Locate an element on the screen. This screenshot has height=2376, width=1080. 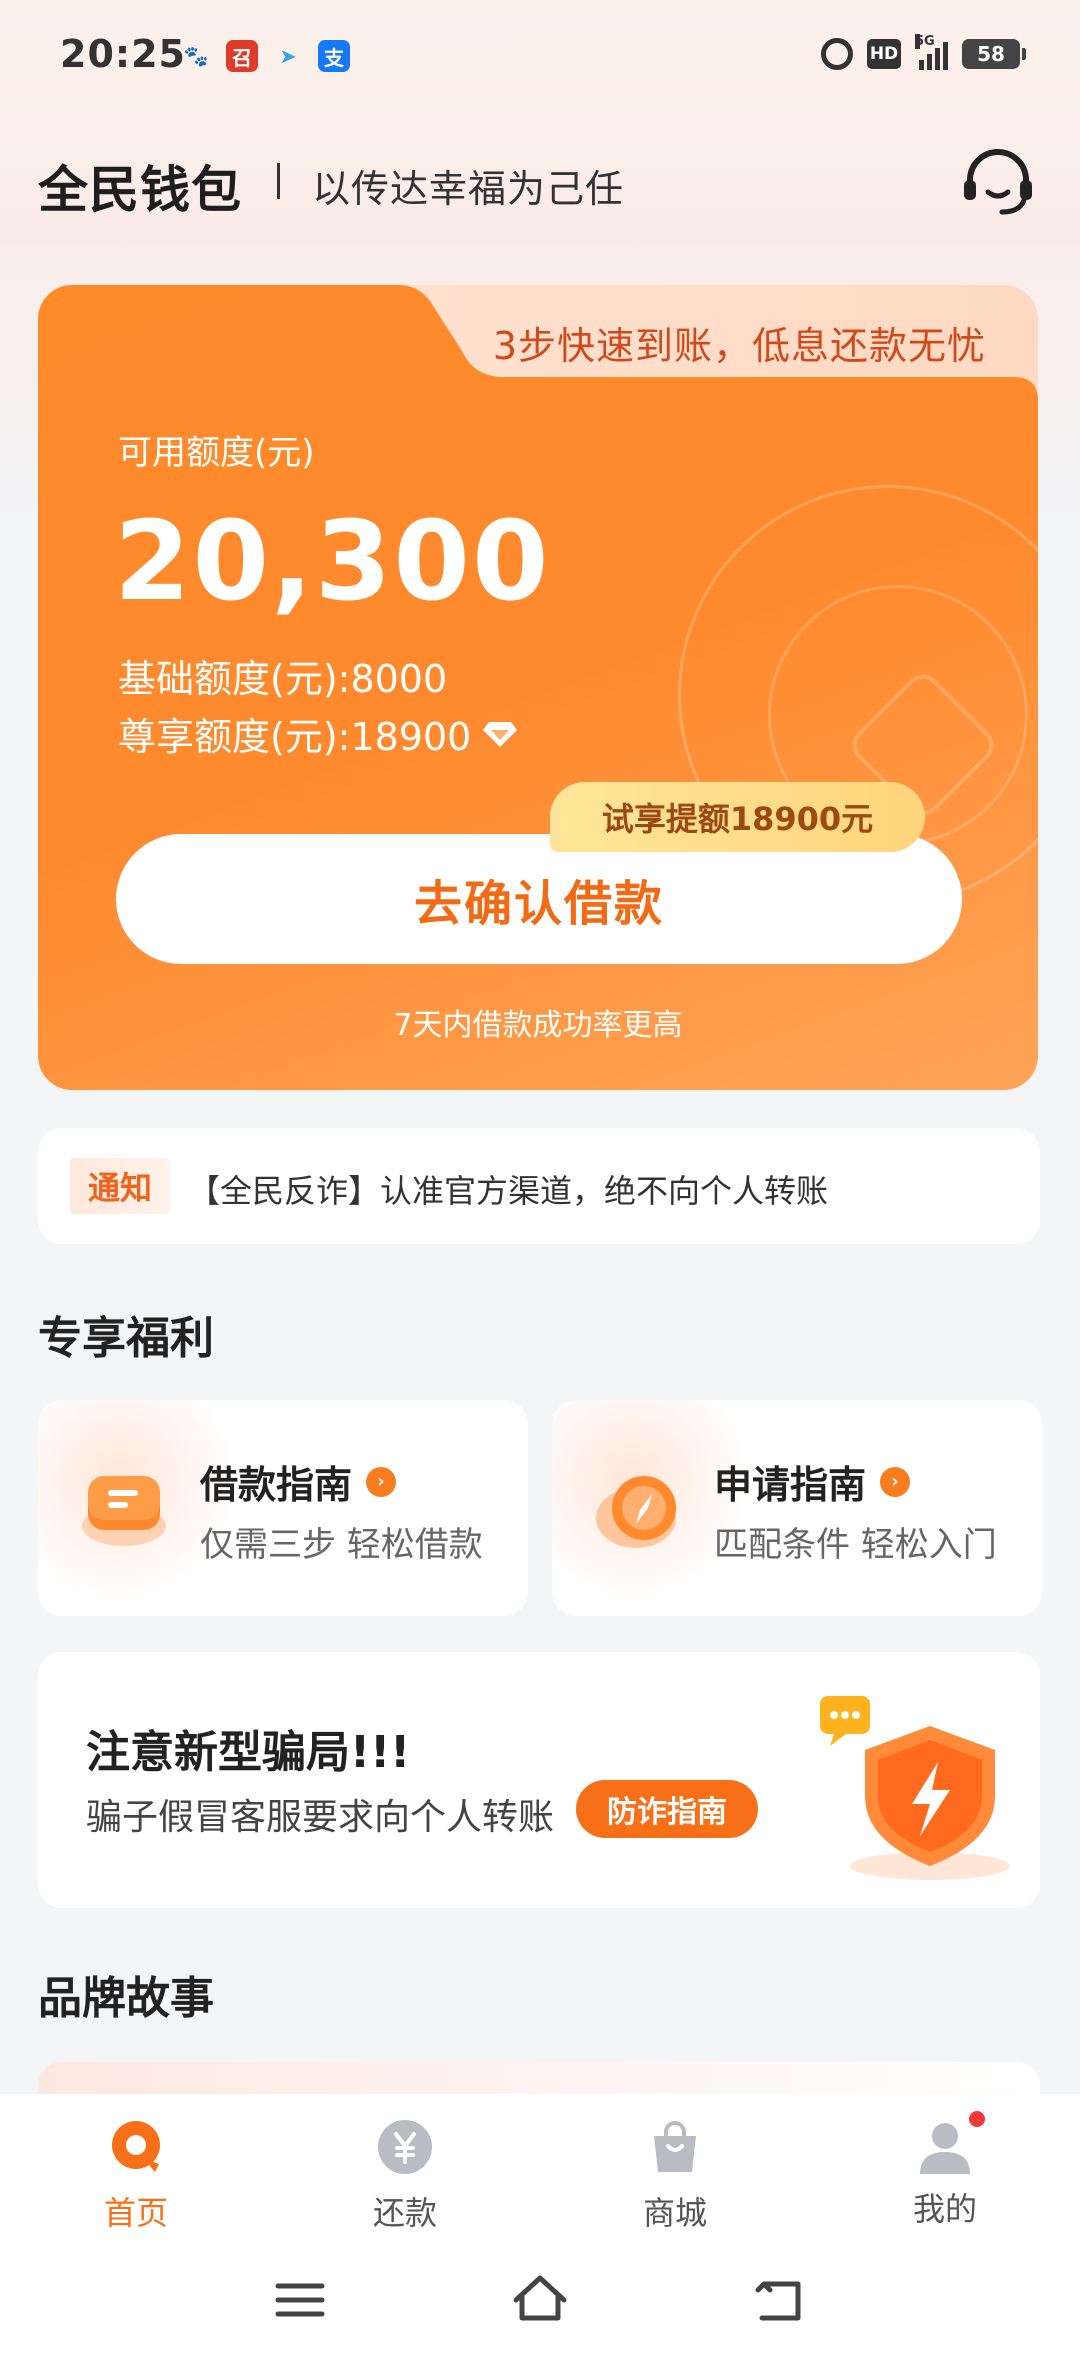
menu-icon is located at coordinates (300, 2300).